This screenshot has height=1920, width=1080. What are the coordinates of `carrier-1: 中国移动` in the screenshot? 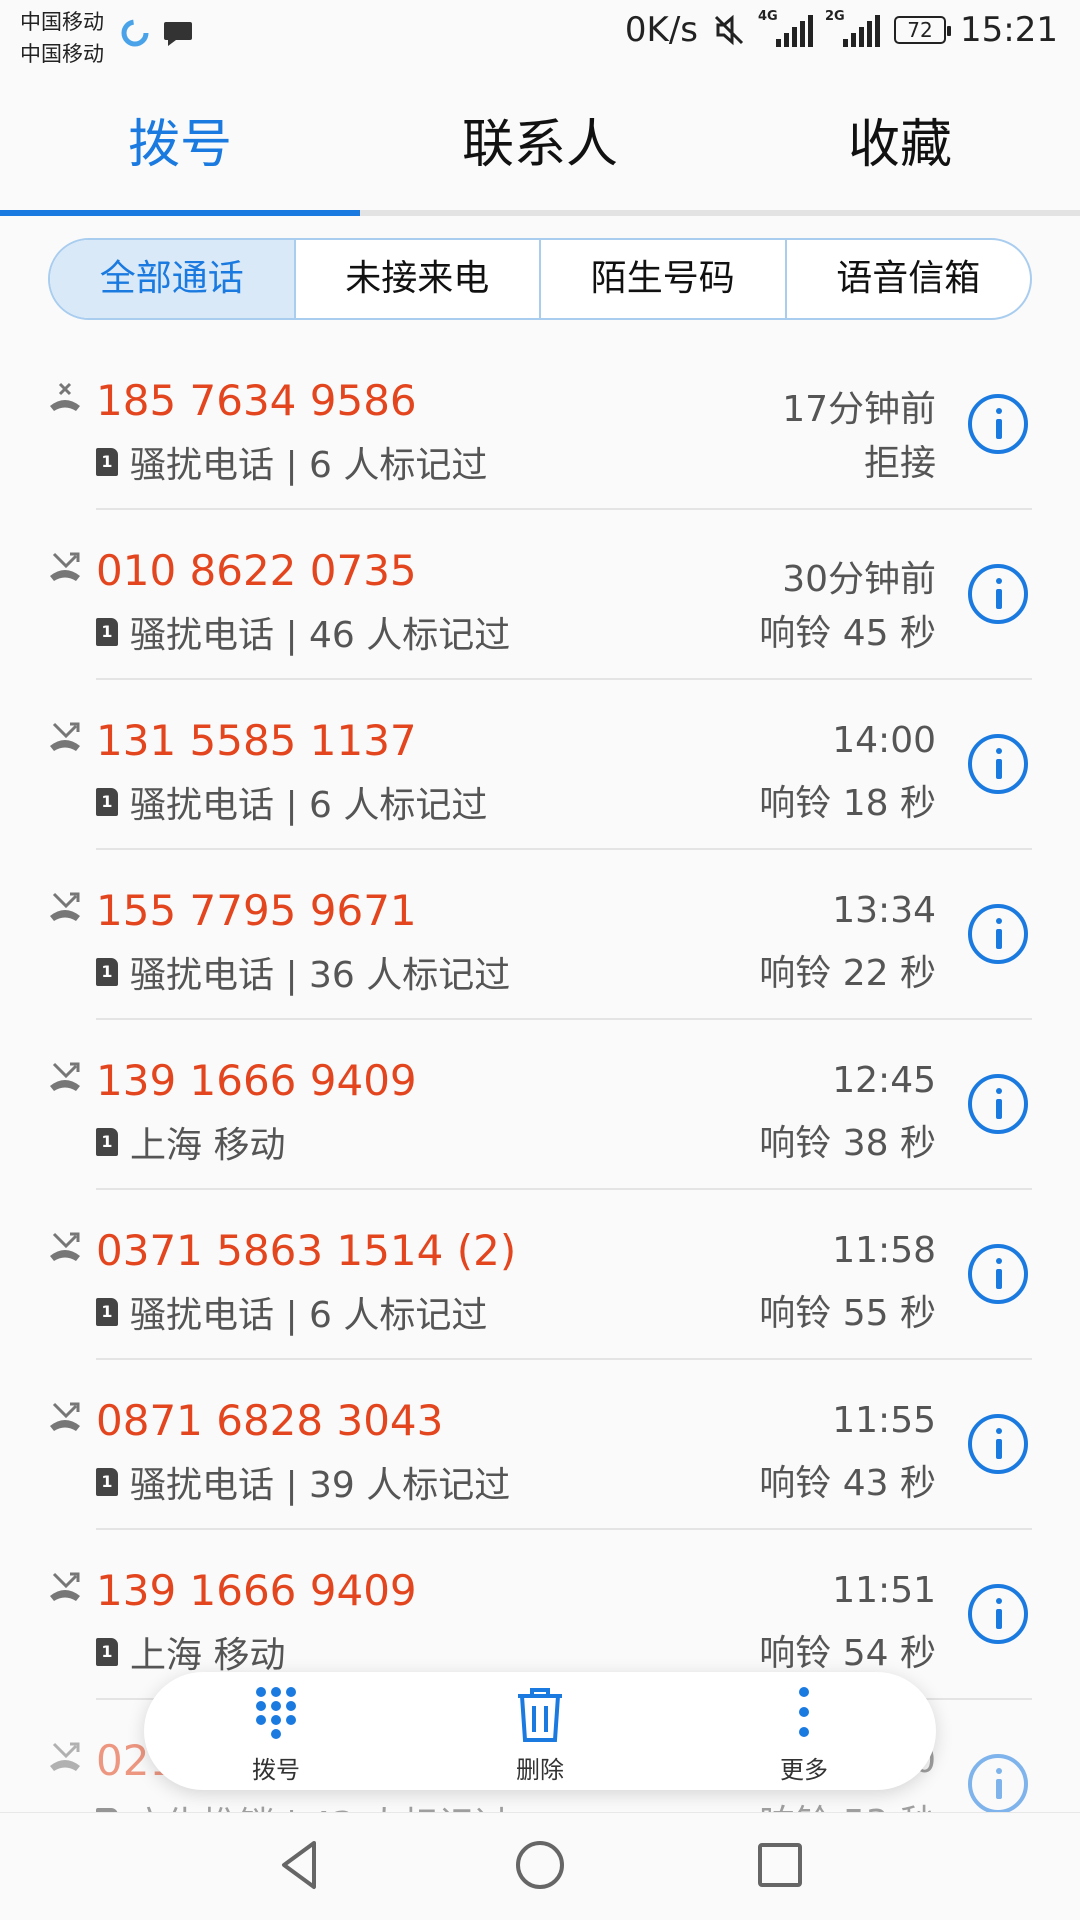 It's located at (62, 22).